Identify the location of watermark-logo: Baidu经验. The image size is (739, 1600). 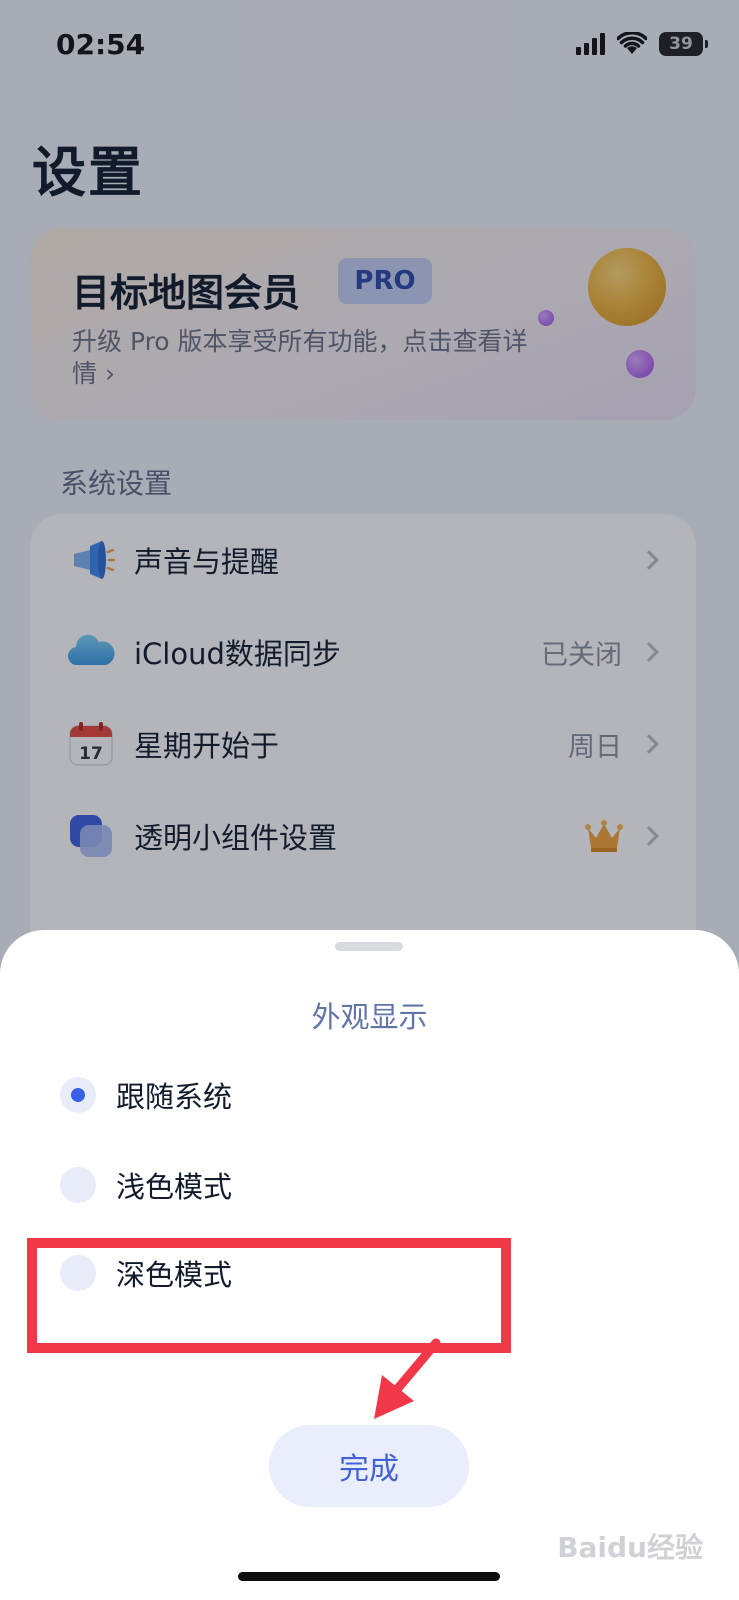
(630, 1547).